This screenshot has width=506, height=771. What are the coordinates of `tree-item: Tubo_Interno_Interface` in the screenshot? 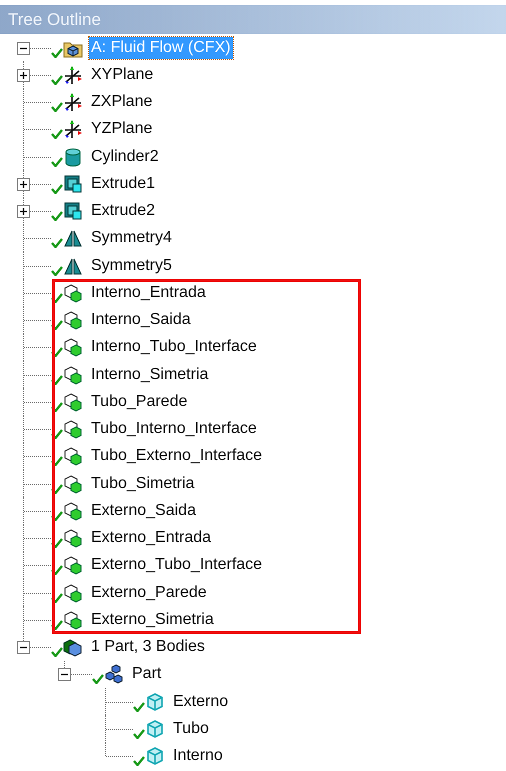 It's located at (174, 429).